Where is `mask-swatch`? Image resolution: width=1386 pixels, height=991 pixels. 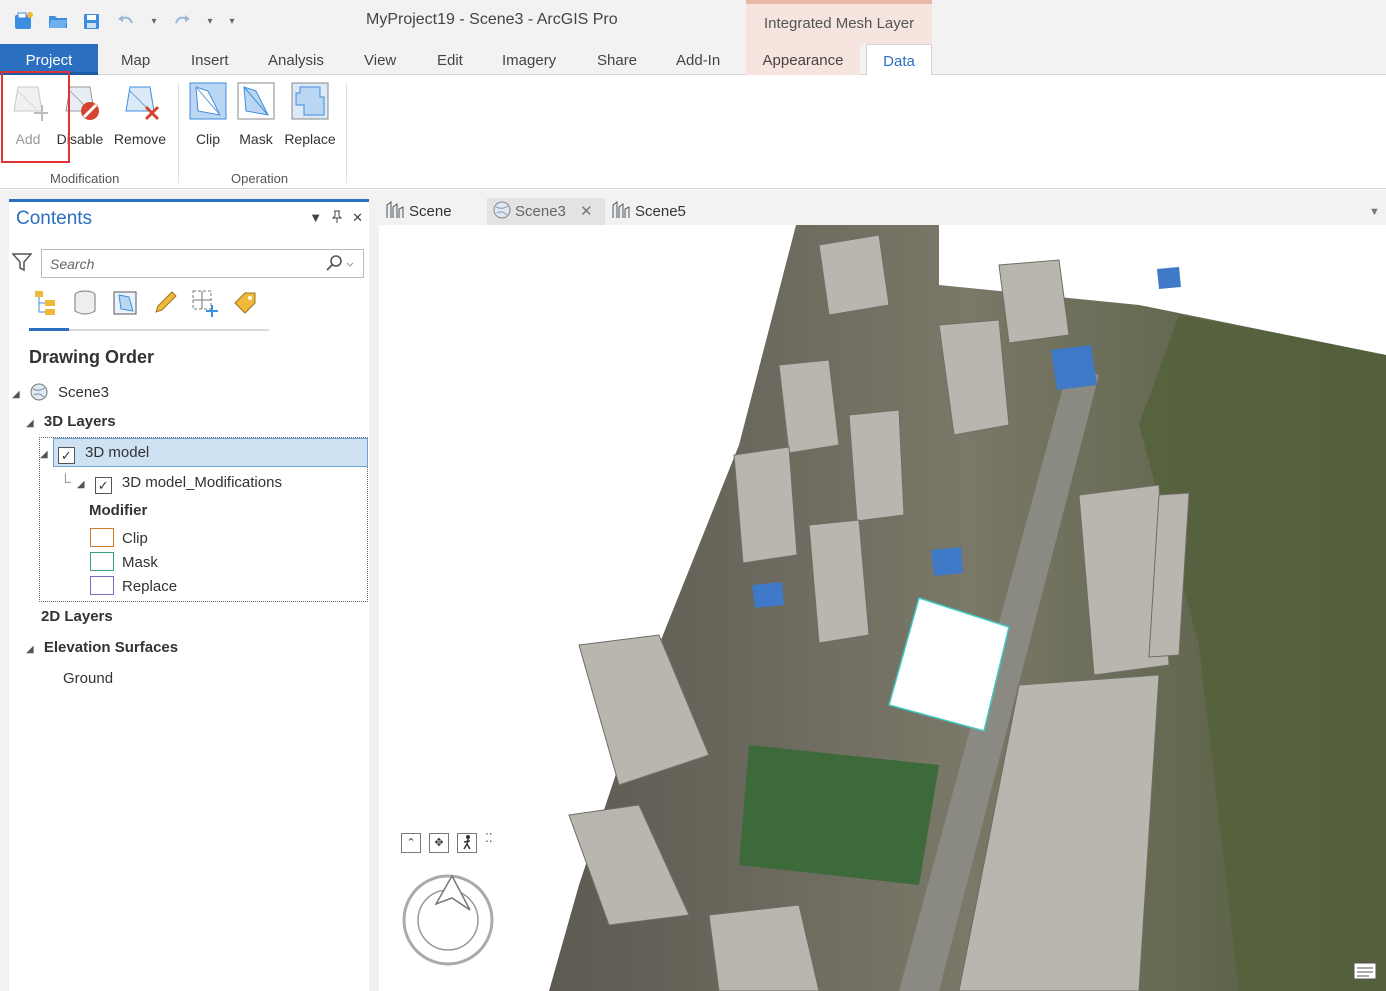 mask-swatch is located at coordinates (102, 561).